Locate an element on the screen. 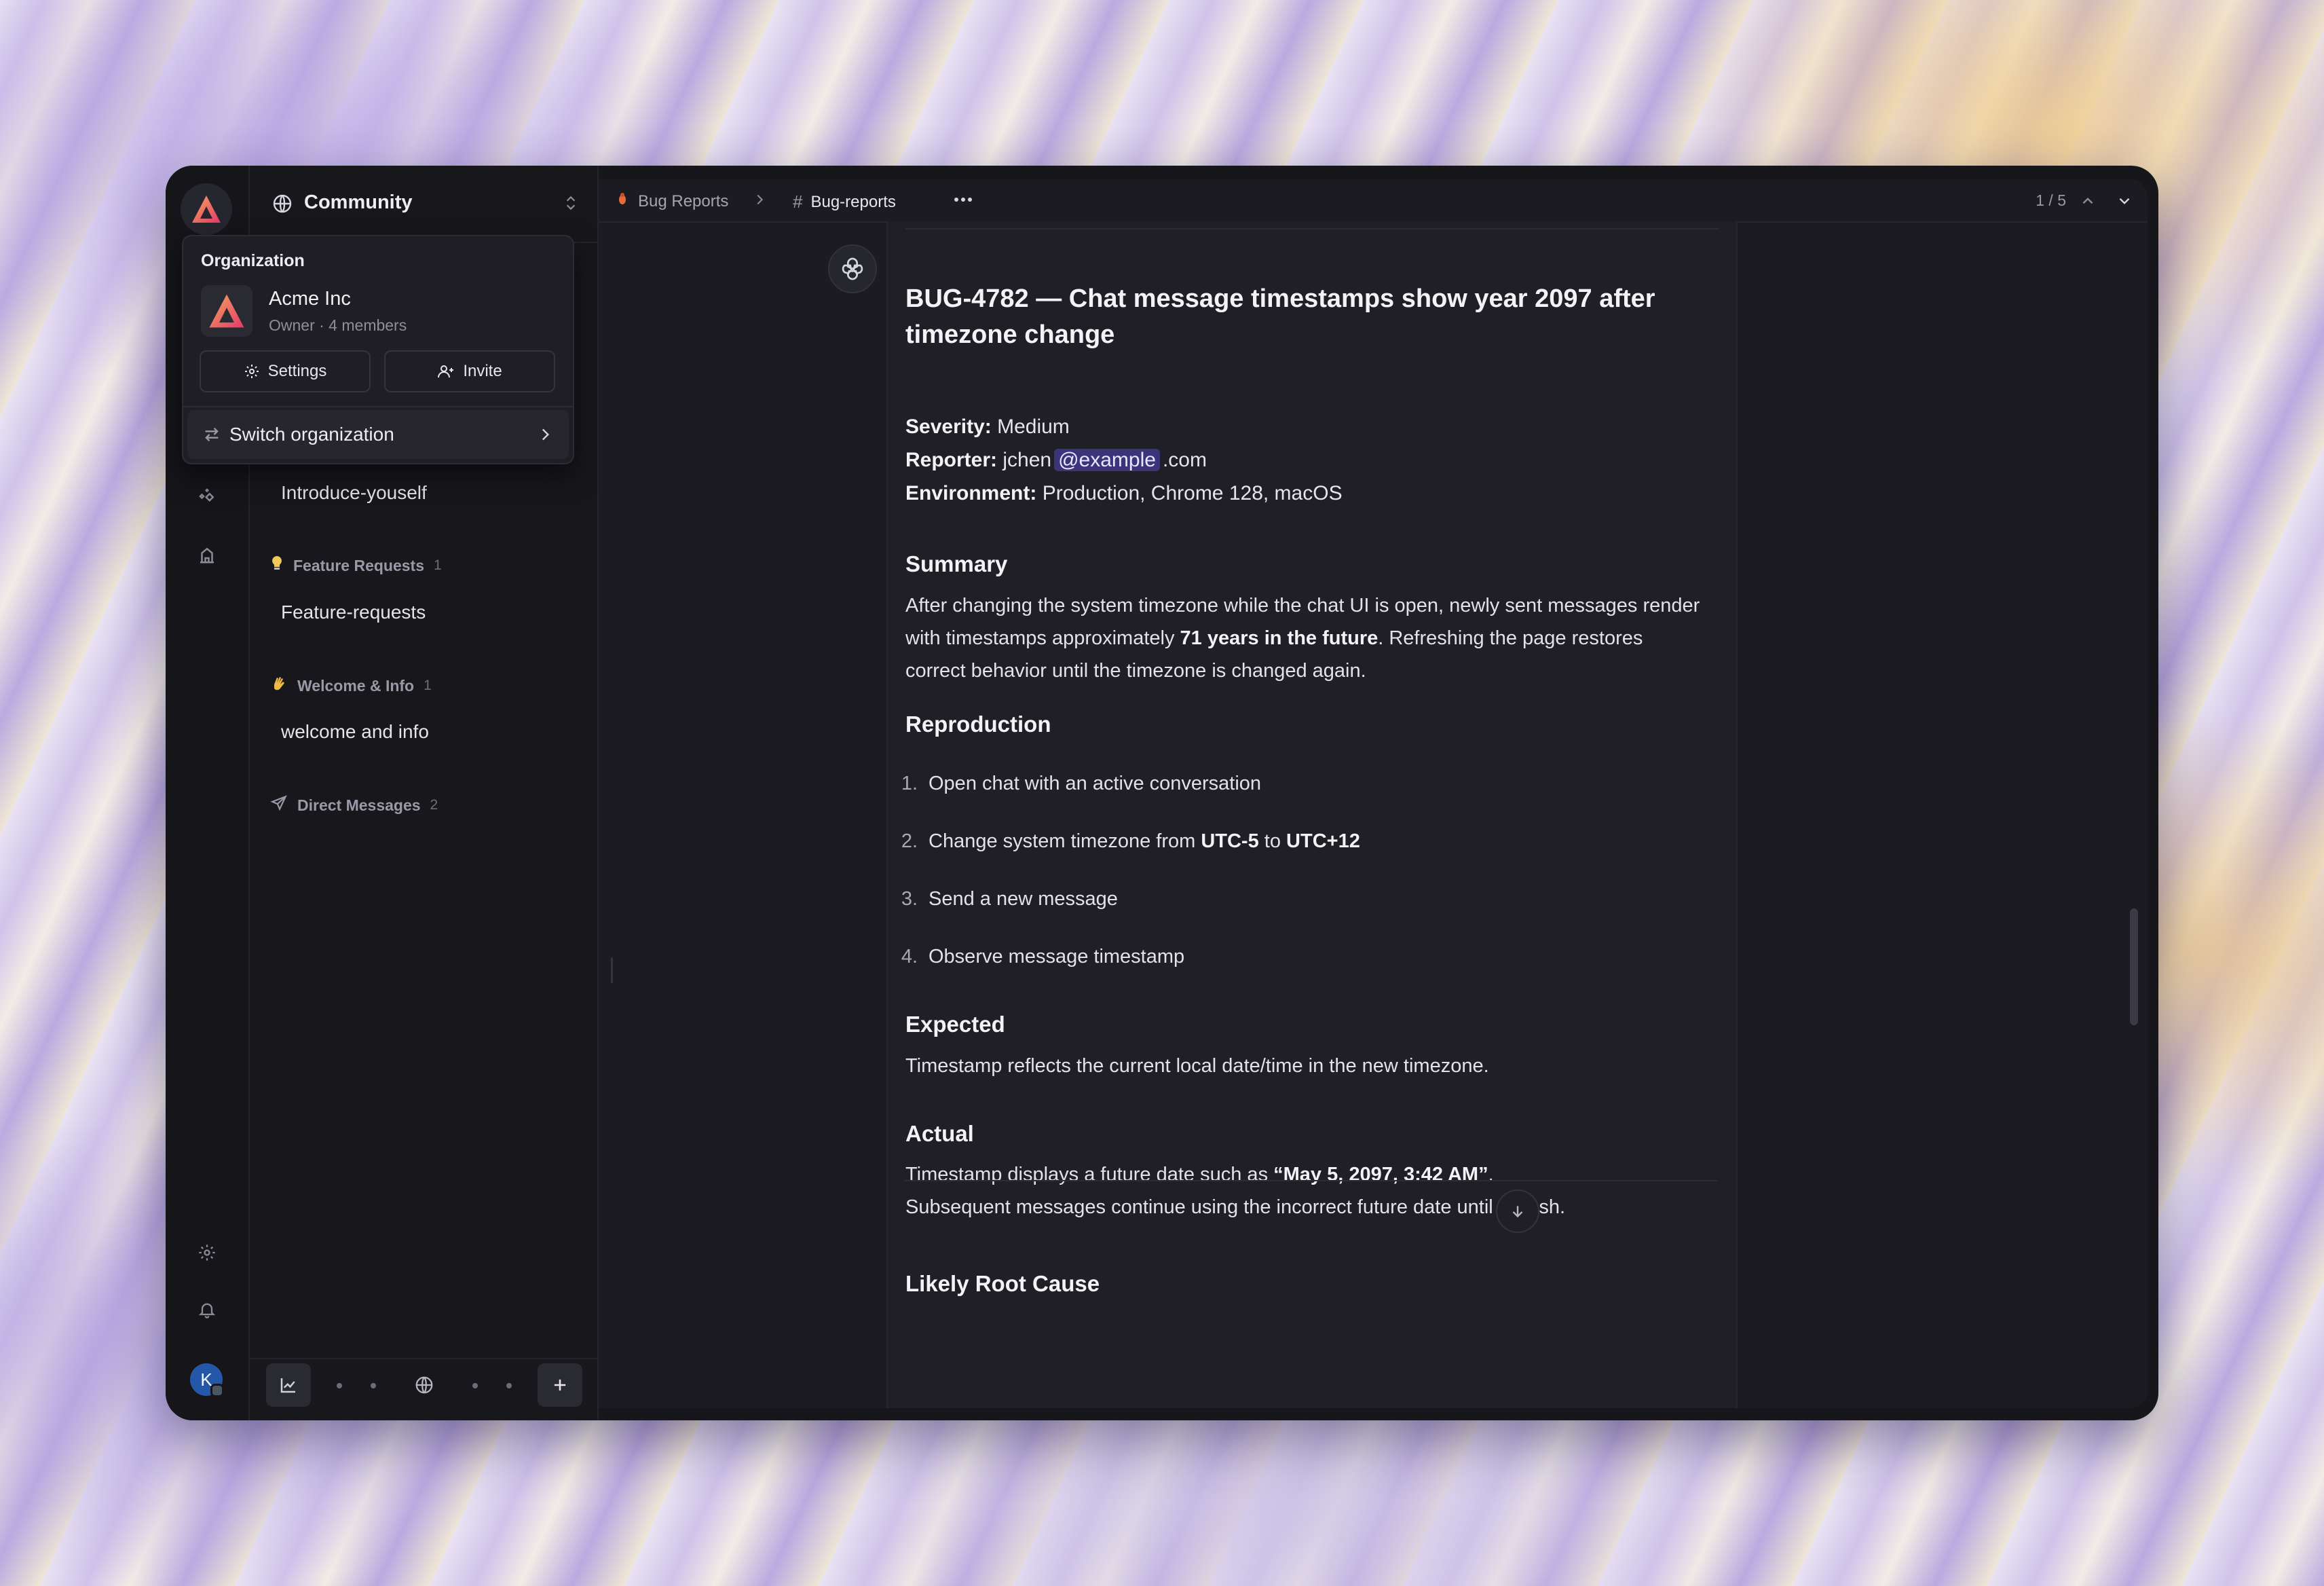  mention-chip: @example is located at coordinates (1107, 460).